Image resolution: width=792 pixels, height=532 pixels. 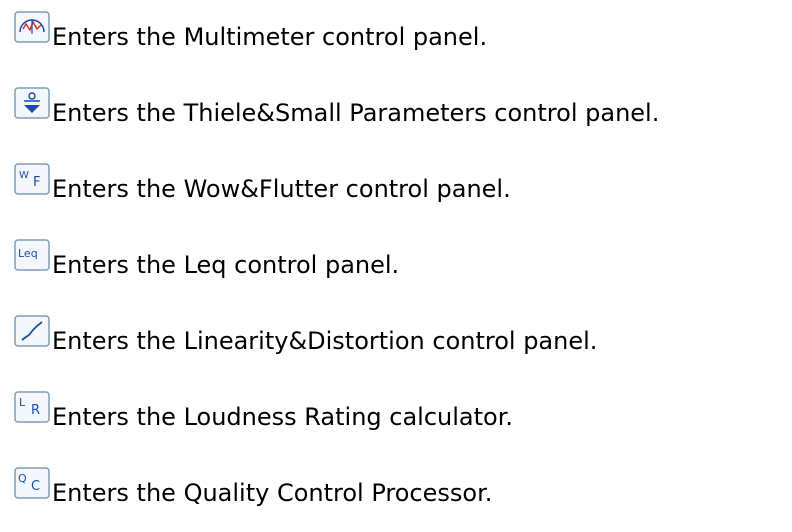 I want to click on item-text: Enters the Loudness Rating calculator., so click(x=283, y=417).